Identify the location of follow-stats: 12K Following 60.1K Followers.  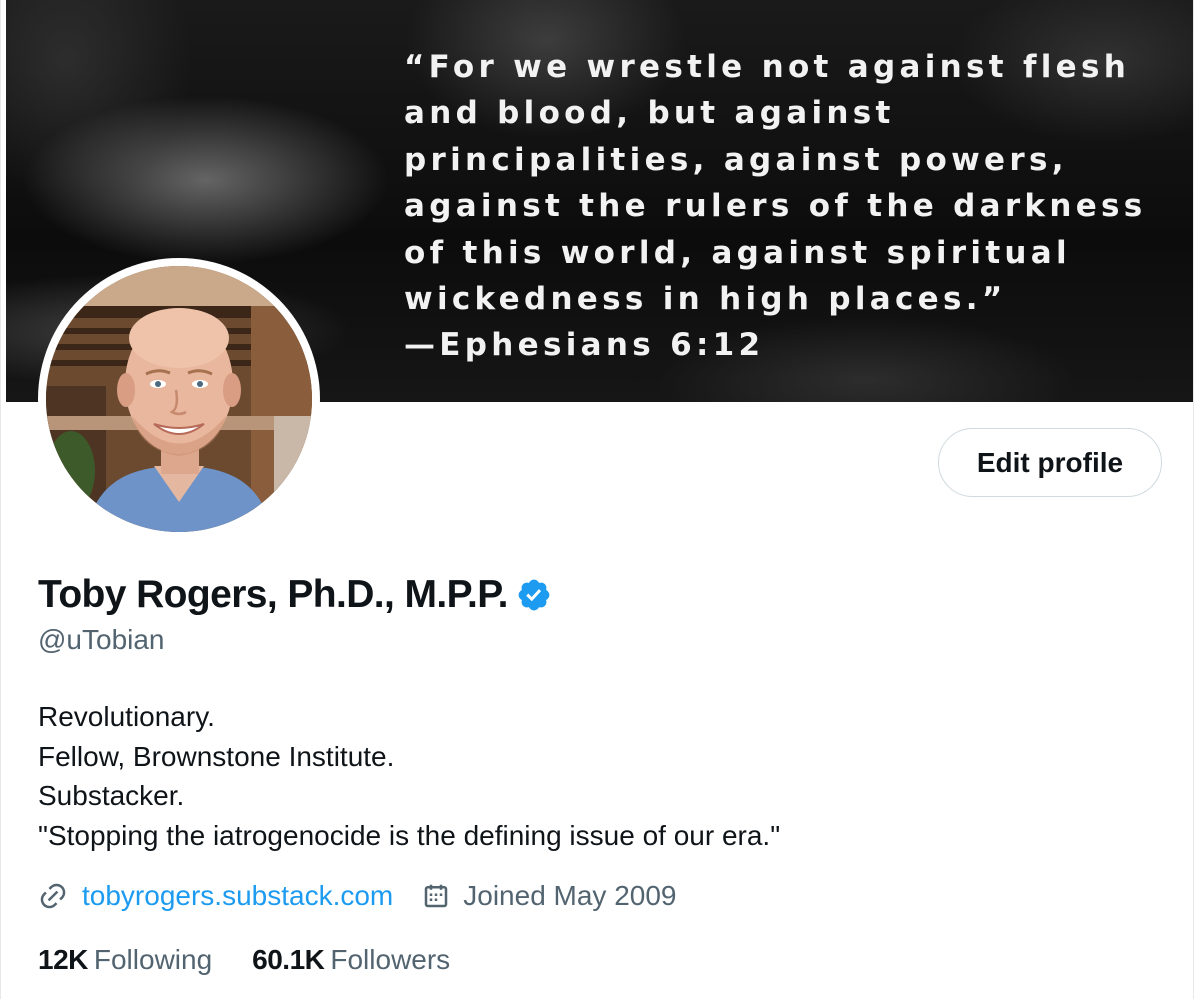
(244, 960).